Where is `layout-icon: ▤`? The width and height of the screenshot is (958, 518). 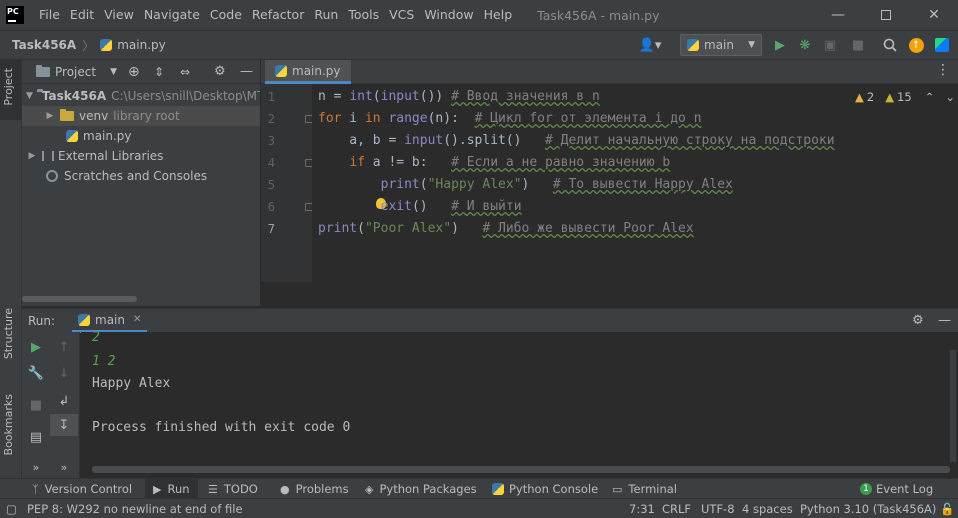 layout-icon: ▤ is located at coordinates (36, 437).